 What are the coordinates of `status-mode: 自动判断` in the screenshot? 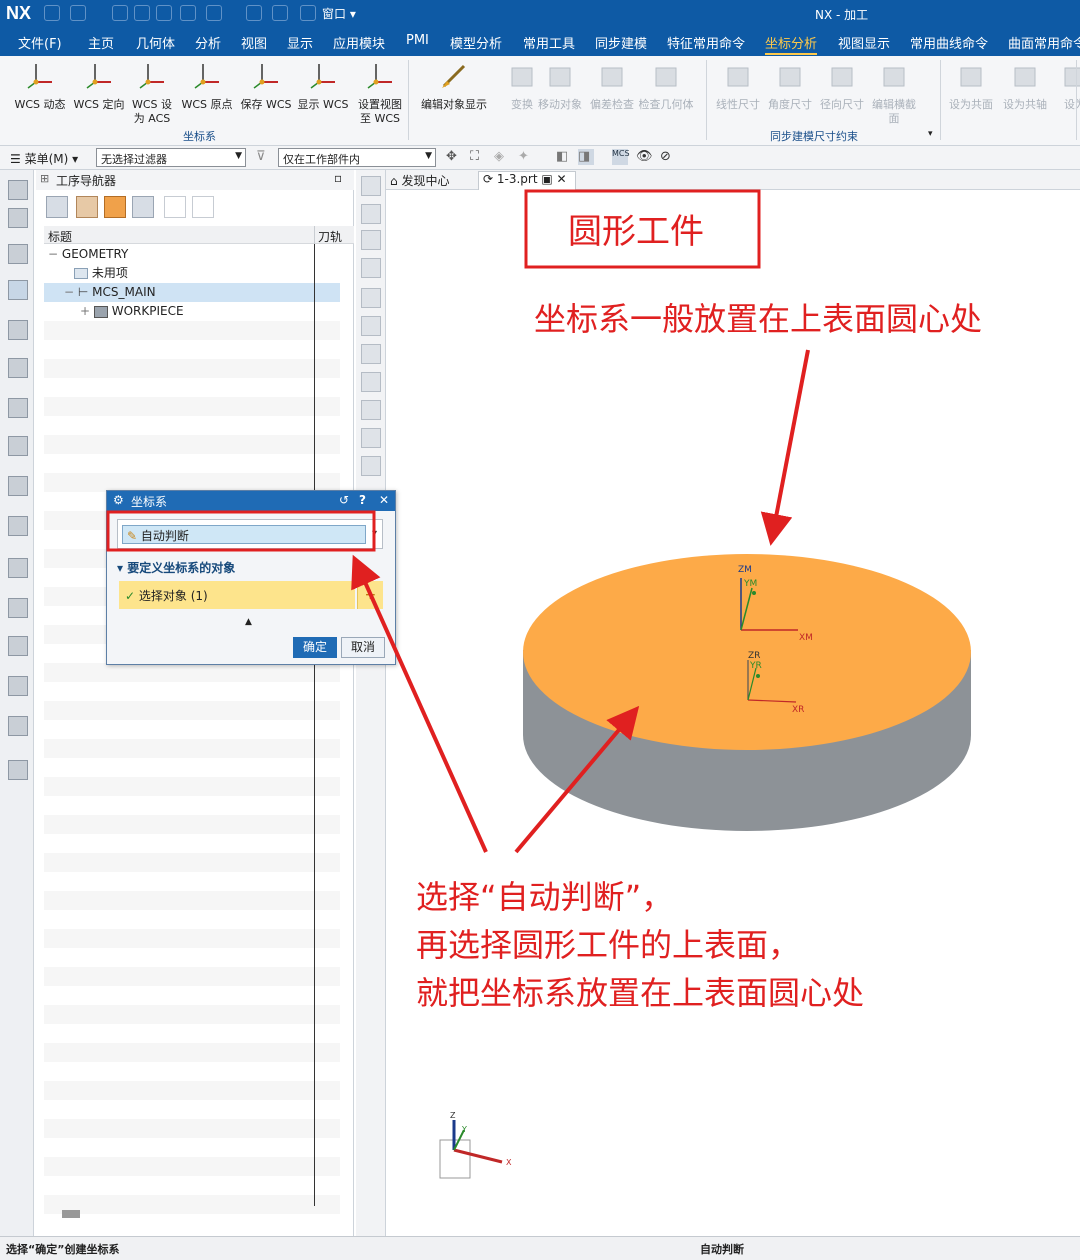 It's located at (722, 1249).